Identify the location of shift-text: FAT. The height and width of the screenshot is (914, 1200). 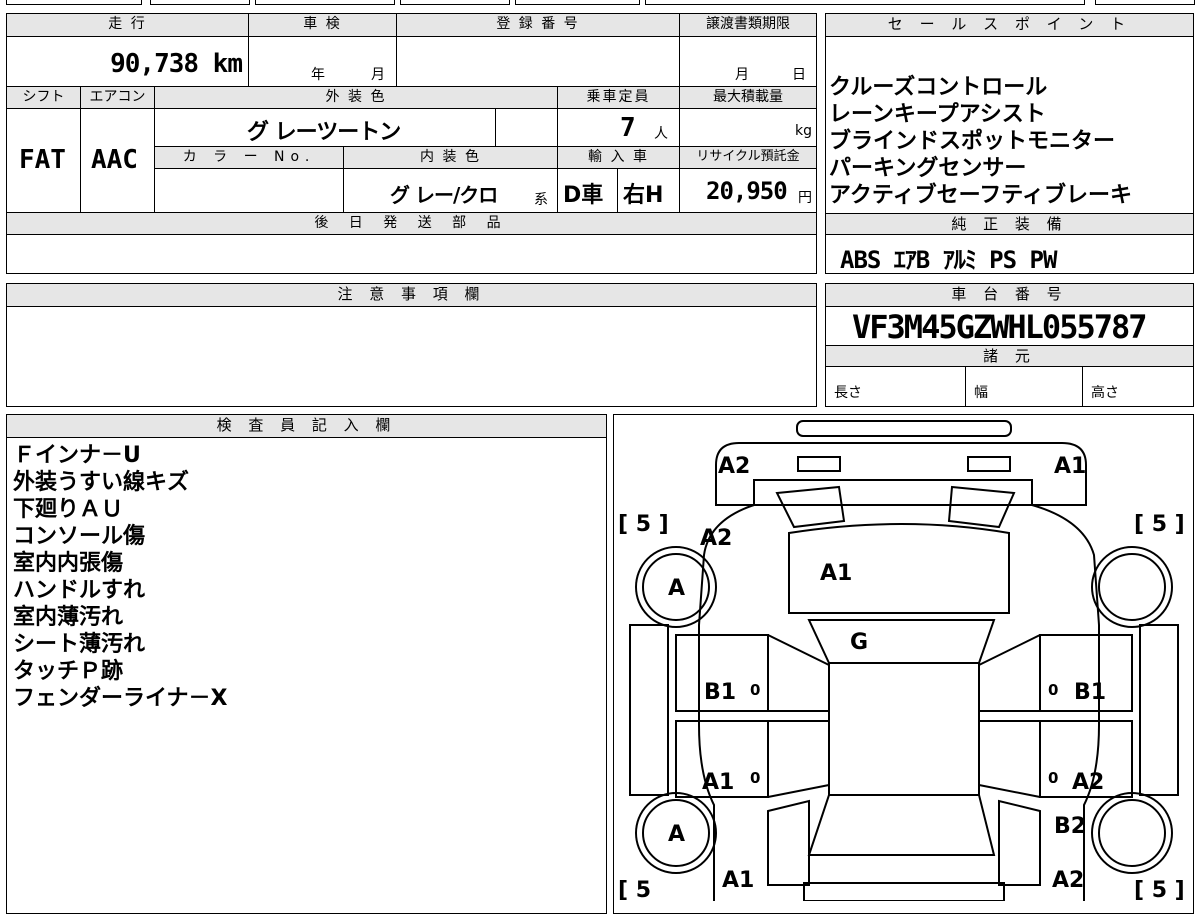
(42, 160).